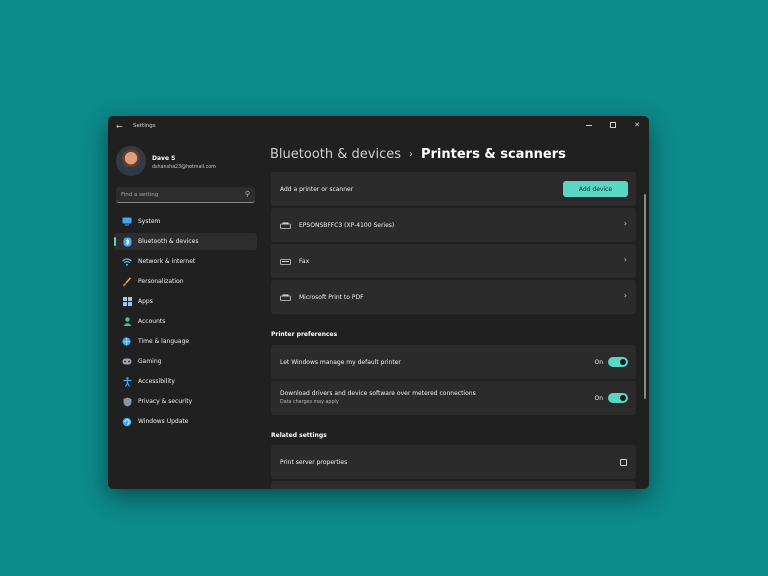 This screenshot has width=768, height=576. What do you see at coordinates (127, 342) in the screenshot?
I see `globe-clock-icon` at bounding box center [127, 342].